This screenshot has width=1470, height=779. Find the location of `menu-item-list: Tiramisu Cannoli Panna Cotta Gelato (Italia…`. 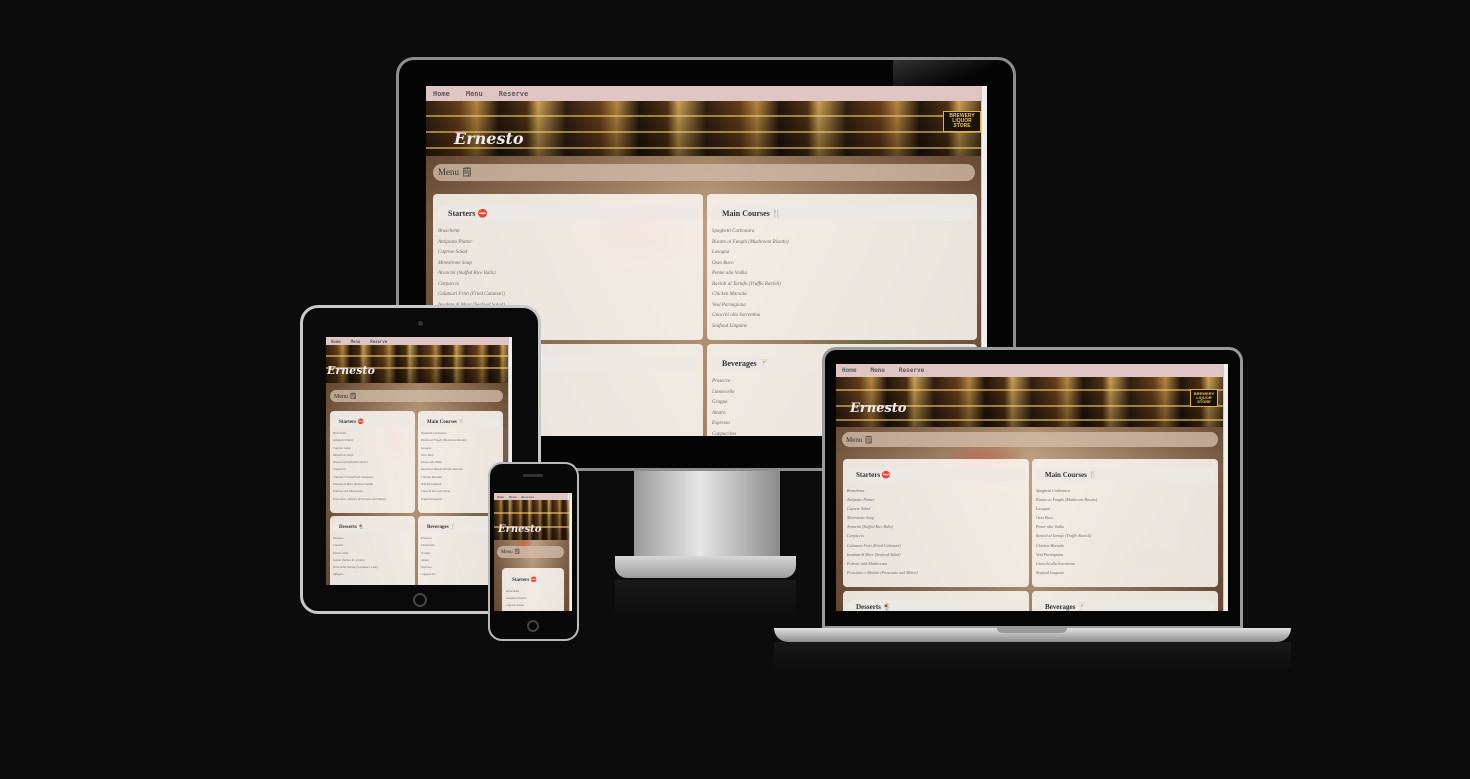

menu-item-list: Tiramisu Cannoli Panna Cotta Gelato (Italia… is located at coordinates (372, 557).